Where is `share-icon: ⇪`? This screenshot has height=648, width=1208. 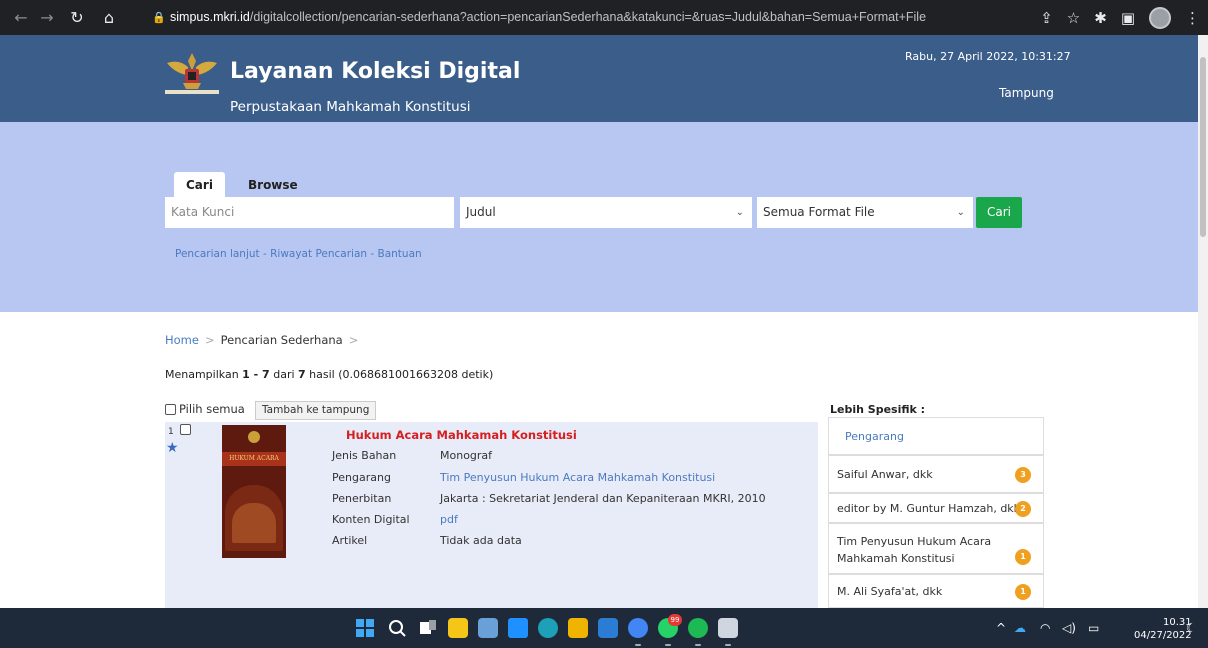 share-icon: ⇪ is located at coordinates (1046, 18).